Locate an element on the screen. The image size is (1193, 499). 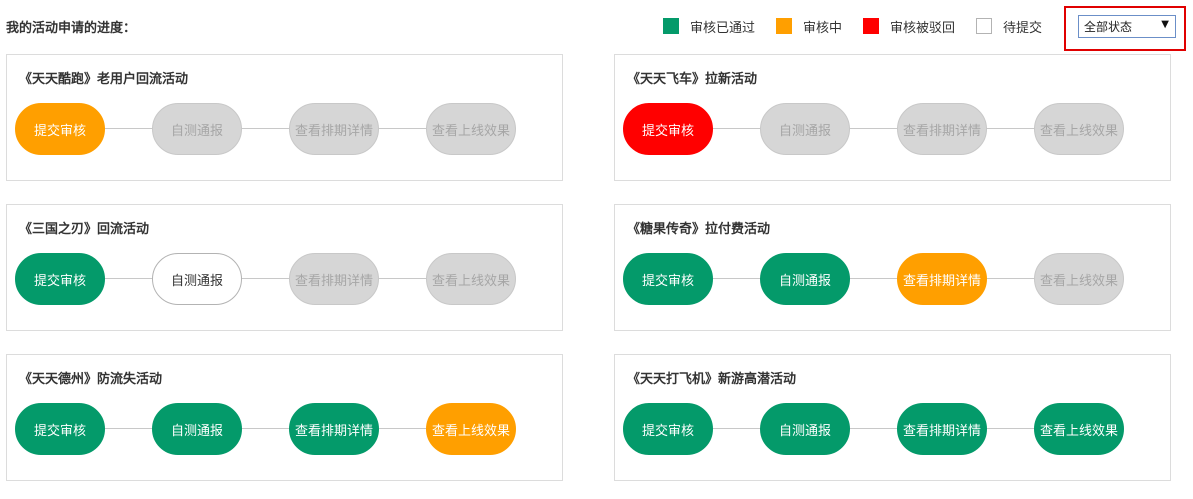
activity-title: 《天天飞车》拉新活动 is located at coordinates (692, 79).